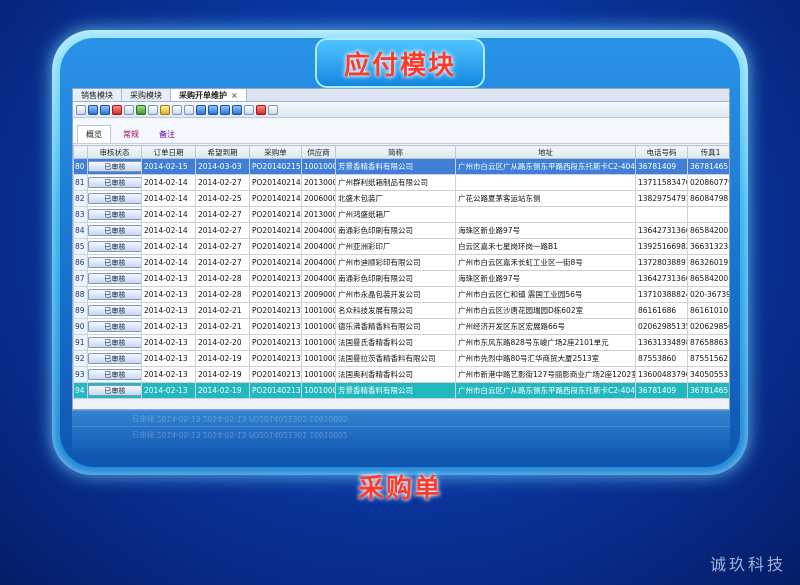 The height and width of the screenshot is (585, 800). I want to click on row-number: 80, so click(80, 166).